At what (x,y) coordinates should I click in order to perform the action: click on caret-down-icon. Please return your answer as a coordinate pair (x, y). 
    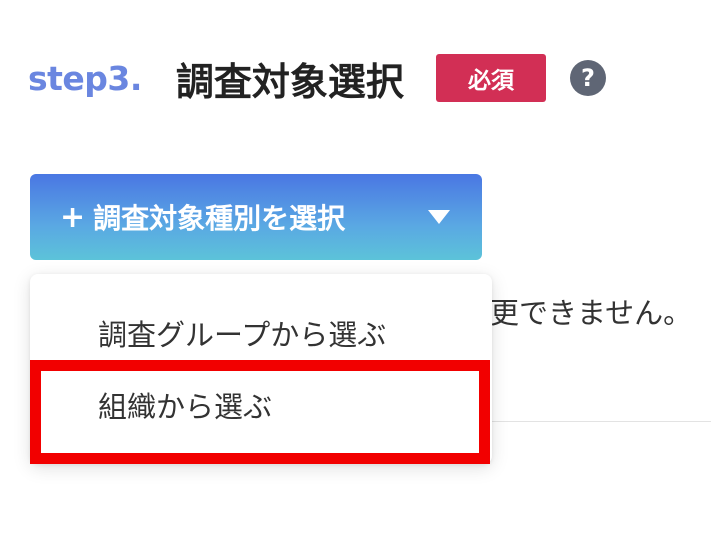
    Looking at the image, I should click on (439, 217).